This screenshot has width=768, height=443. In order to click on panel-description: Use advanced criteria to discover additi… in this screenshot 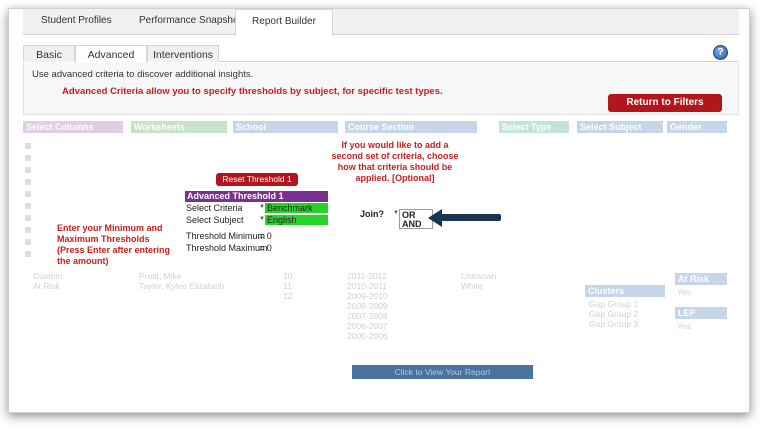, I will do `click(143, 74)`.